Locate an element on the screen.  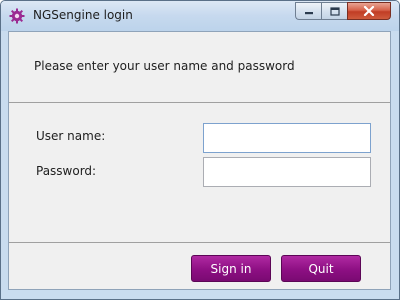
header-divider is located at coordinates (199, 102).